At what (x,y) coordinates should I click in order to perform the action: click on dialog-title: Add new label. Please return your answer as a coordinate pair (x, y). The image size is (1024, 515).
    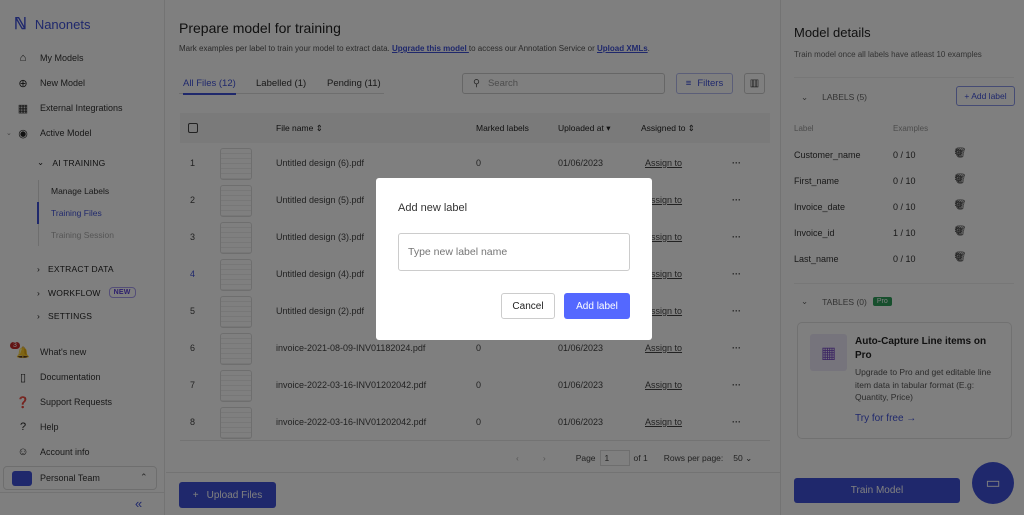
    Looking at the image, I should click on (433, 208).